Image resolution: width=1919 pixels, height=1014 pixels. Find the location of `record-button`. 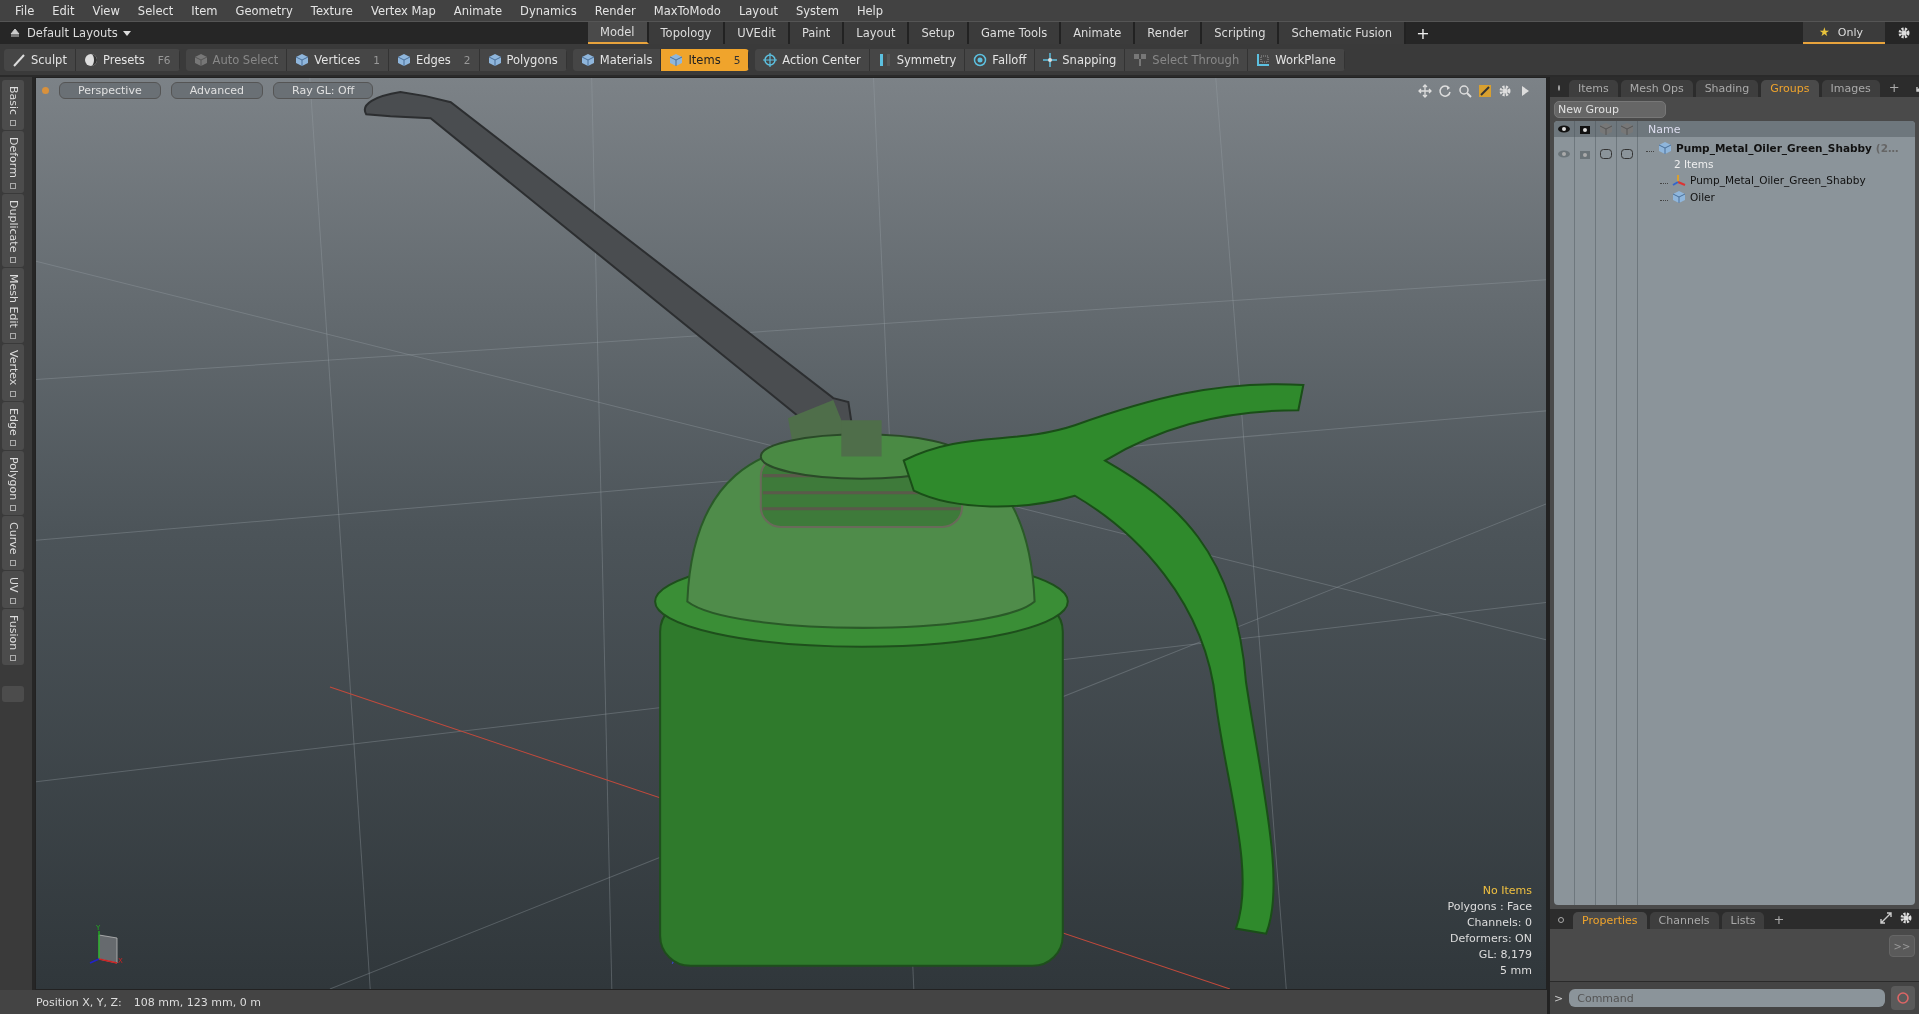

record-button is located at coordinates (1903, 998).